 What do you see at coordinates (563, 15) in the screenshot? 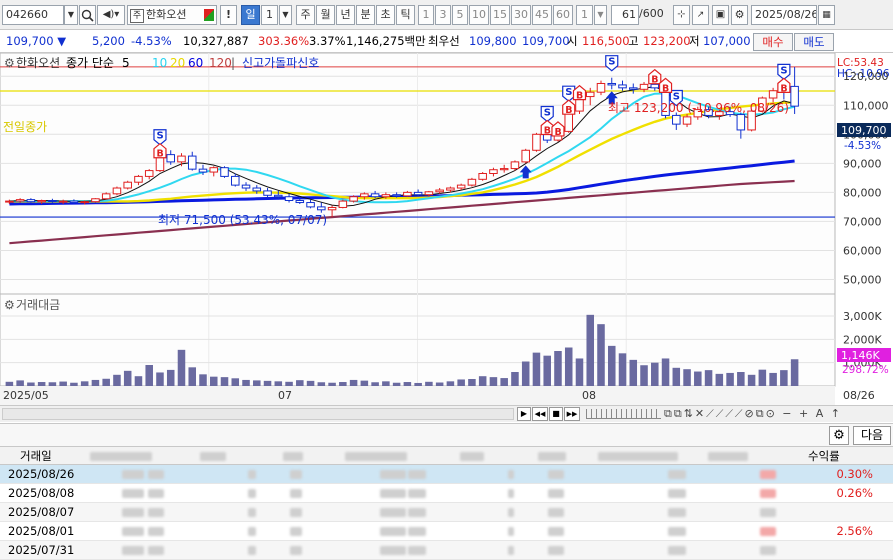
I see `period-60: 60` at bounding box center [563, 15].